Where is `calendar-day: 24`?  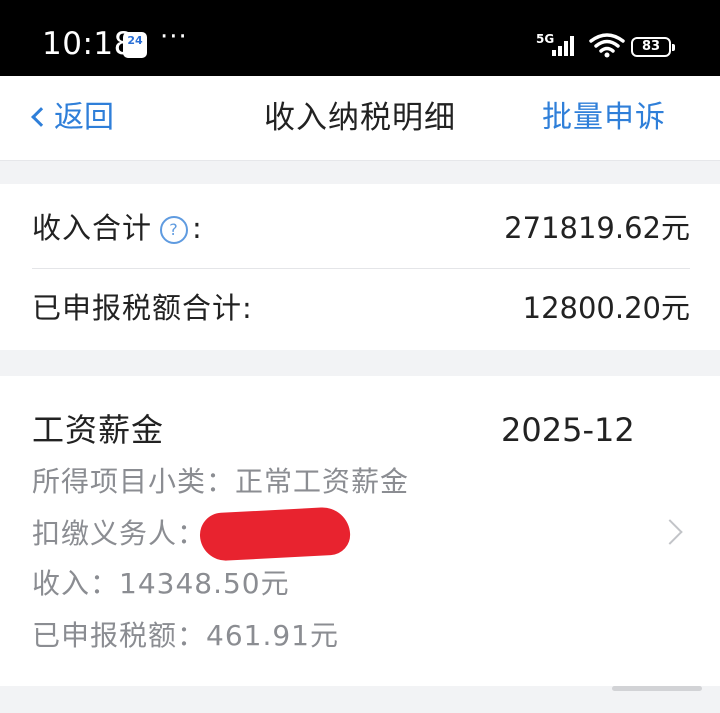
calendar-day: 24 is located at coordinates (135, 40).